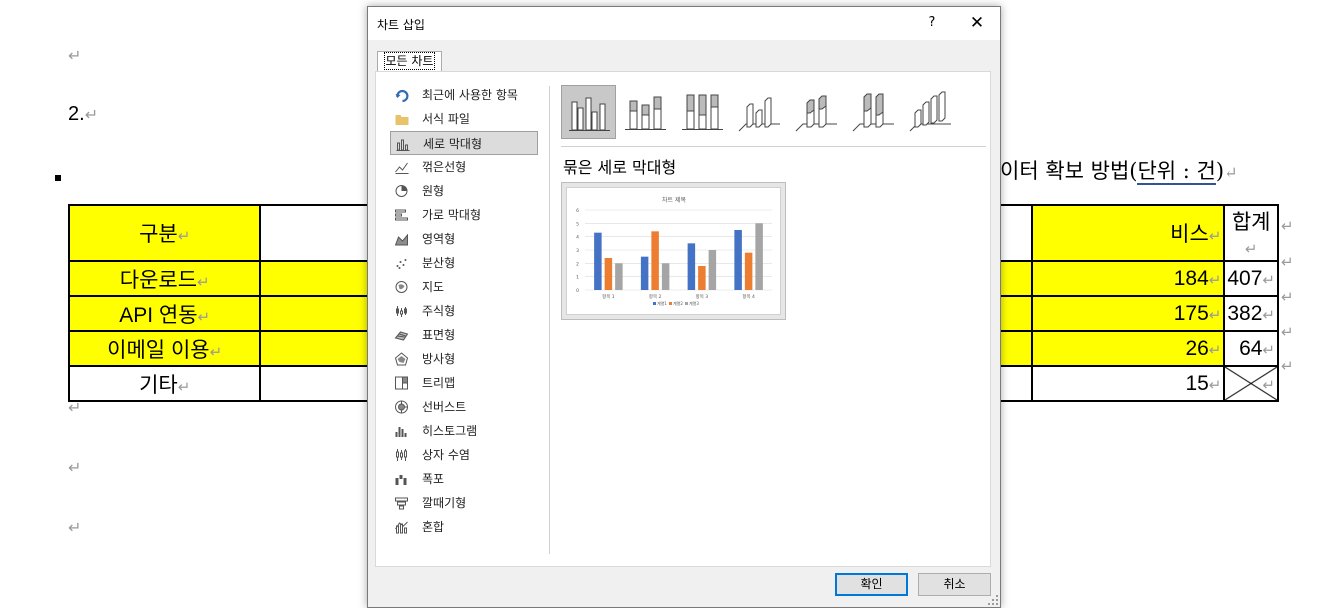 The width and height of the screenshot is (1342, 608). I want to click on funnel-chart-icon, so click(401, 503).